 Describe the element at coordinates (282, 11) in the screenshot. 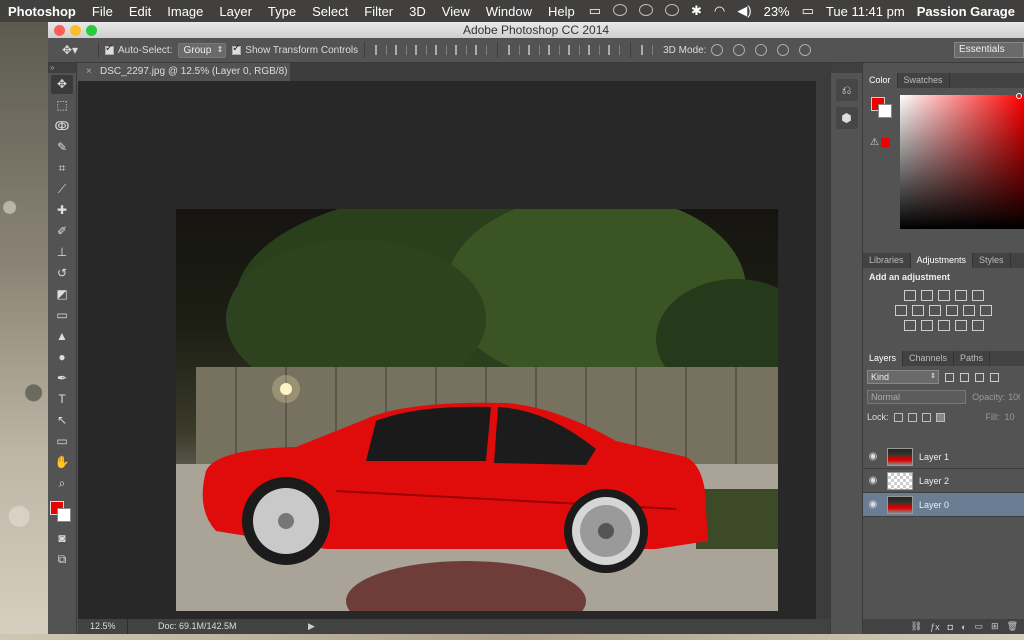

I see `menu-type: Type` at that location.